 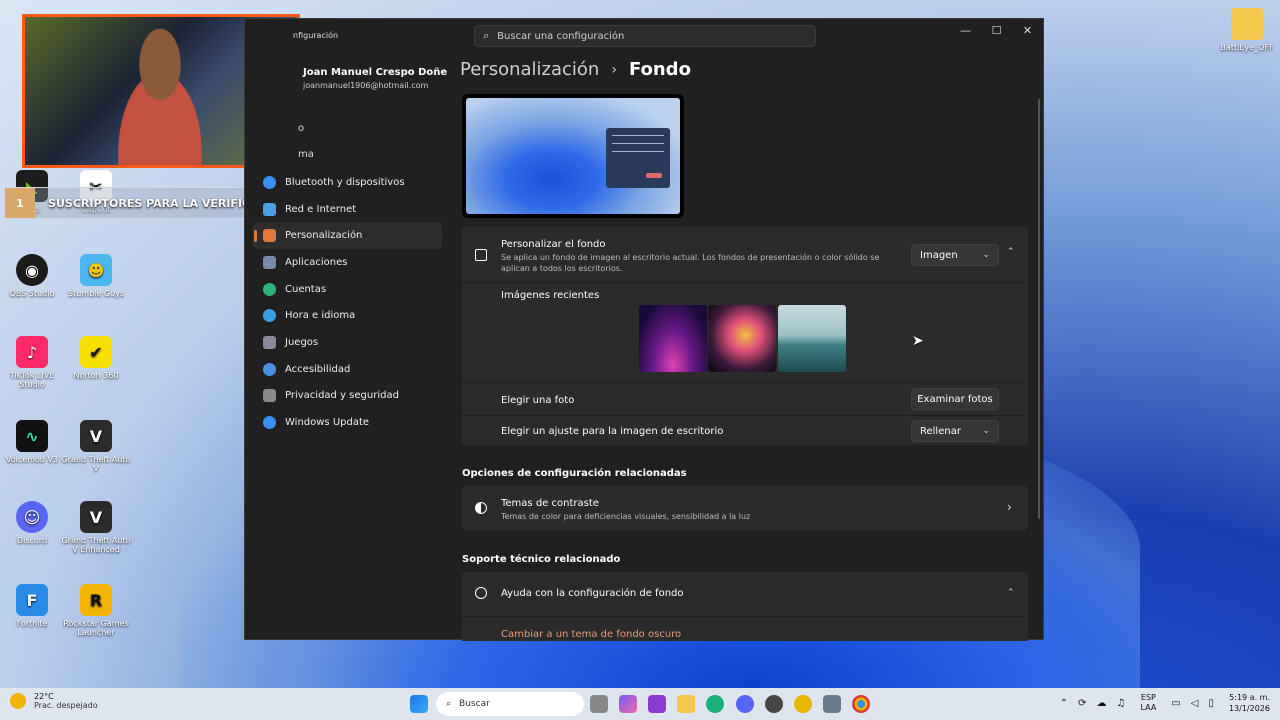 What do you see at coordinates (33, 523) in the screenshot?
I see `desktop-icon-discord: ☺ Discord` at bounding box center [33, 523].